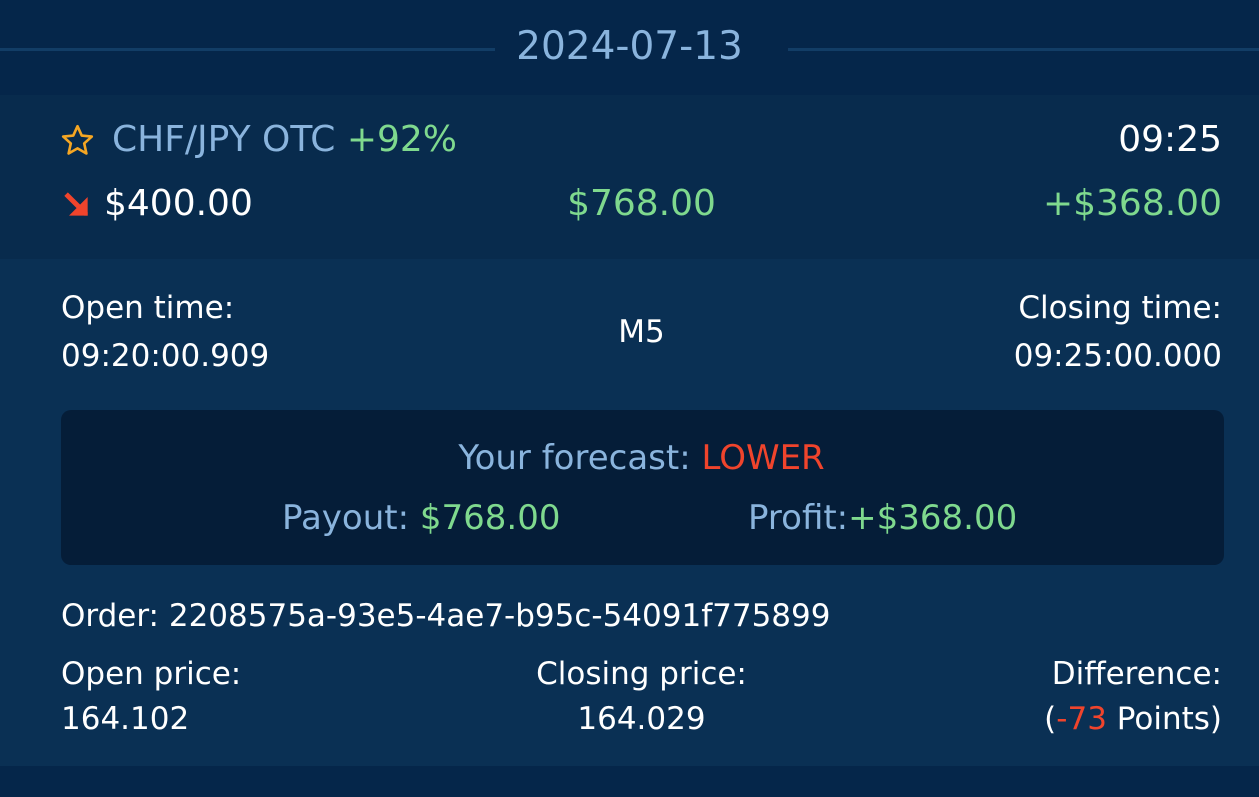 This screenshot has width=1259, height=797. I want to click on date-divider-right, so click(1023, 49).